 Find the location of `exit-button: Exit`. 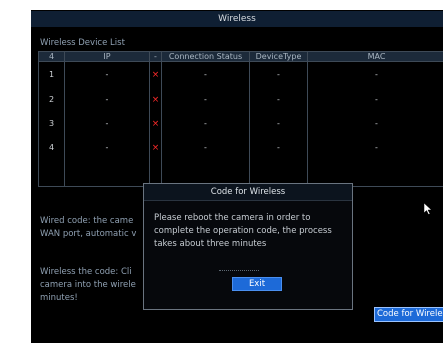

exit-button: Exit is located at coordinates (257, 284).